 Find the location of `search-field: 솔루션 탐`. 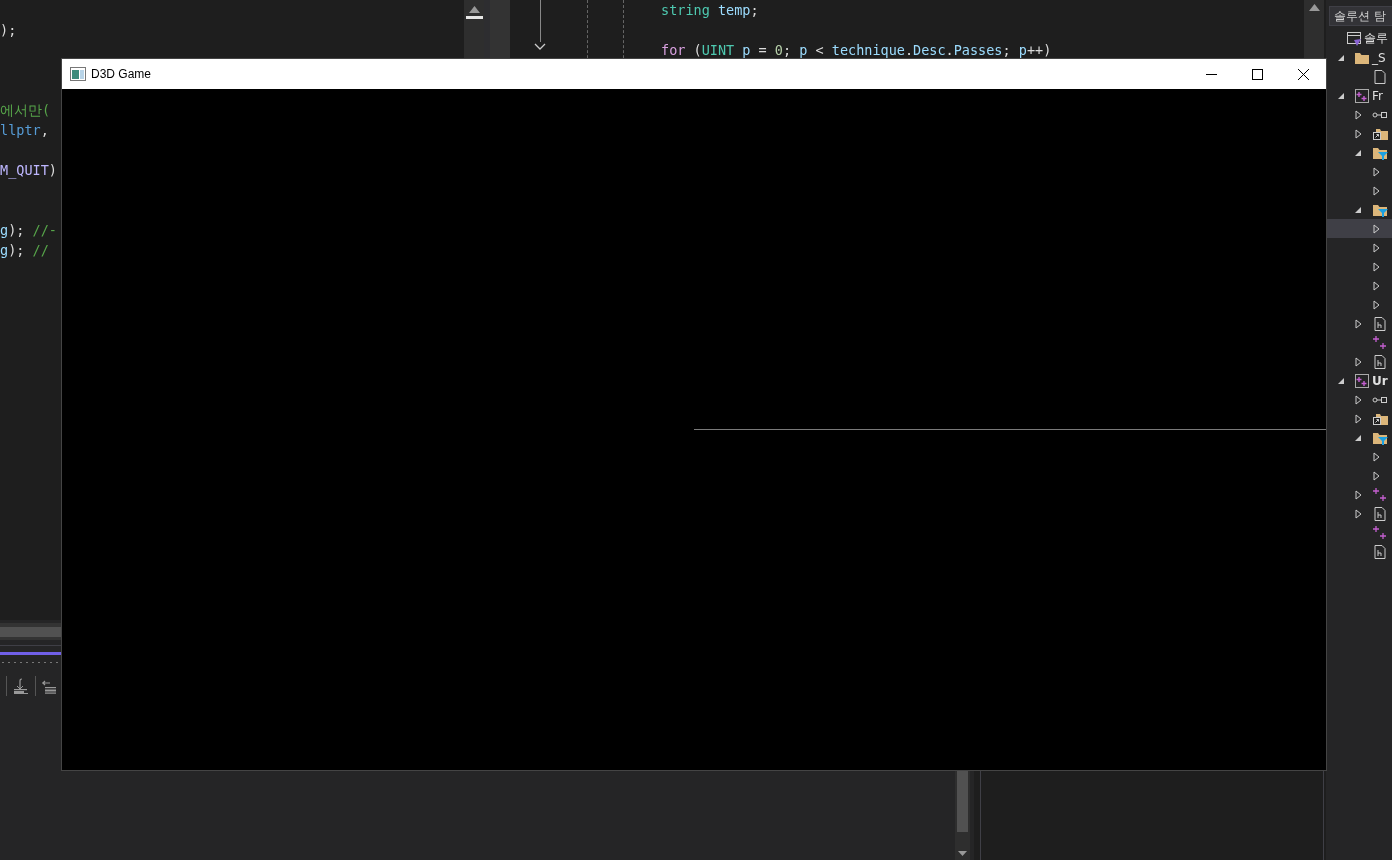

search-field: 솔루션 탐 is located at coordinates (1360, 16).